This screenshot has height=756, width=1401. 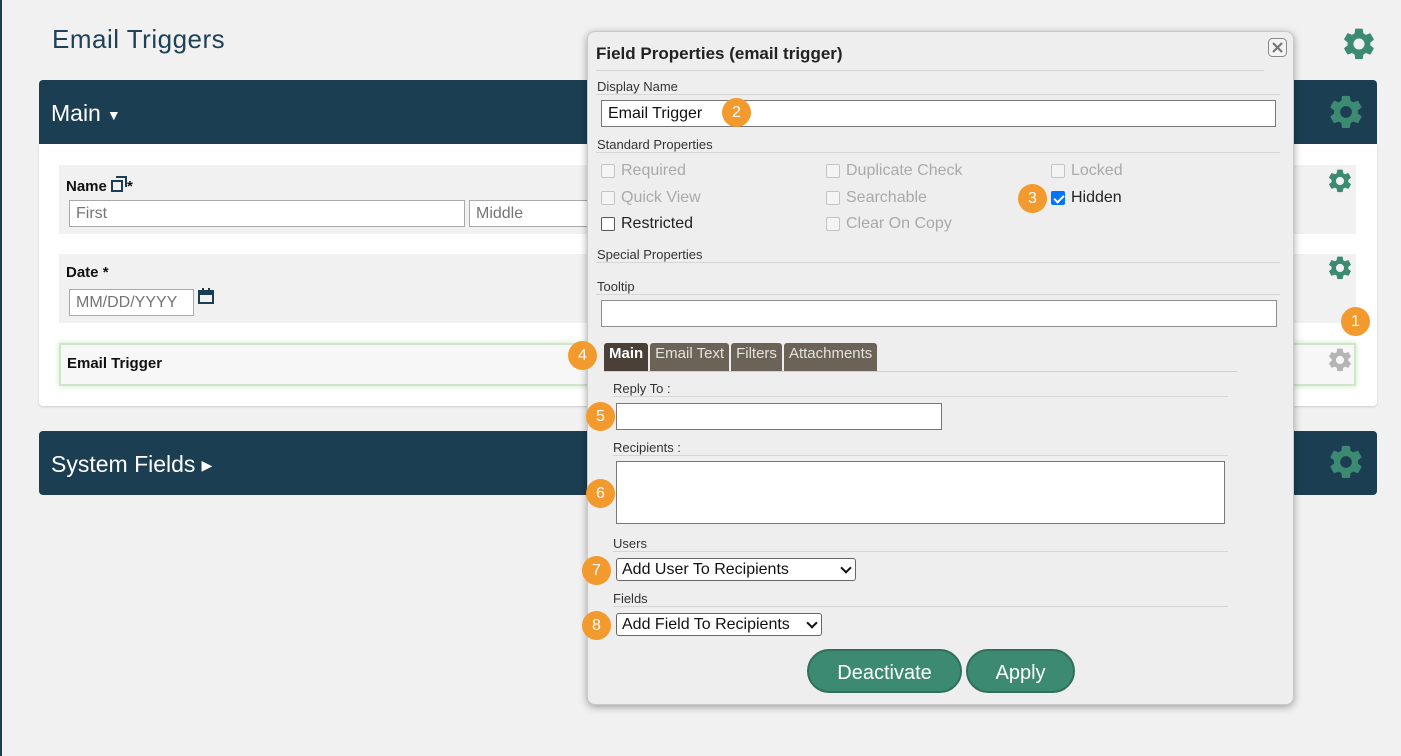 I want to click on left-rule, so click(x=1, y=378).